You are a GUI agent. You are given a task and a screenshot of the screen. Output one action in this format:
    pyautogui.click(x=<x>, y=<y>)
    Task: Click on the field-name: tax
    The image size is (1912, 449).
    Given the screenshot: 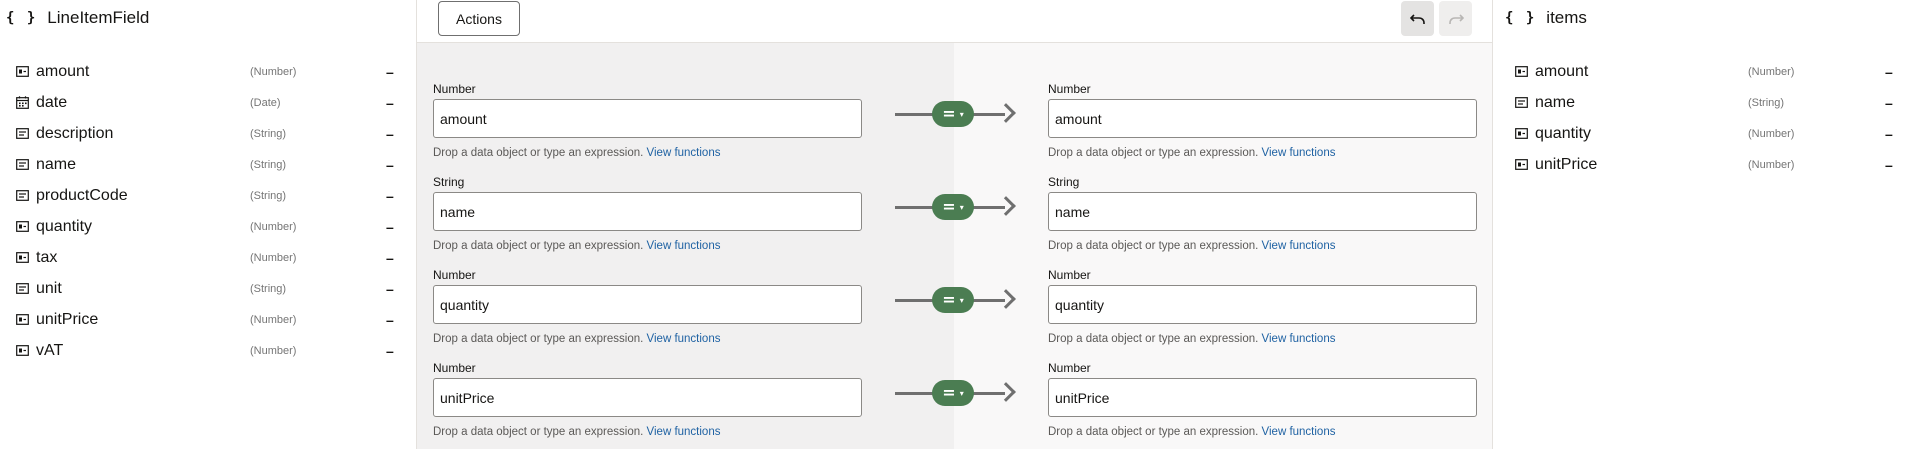 What is the action you would take?
    pyautogui.click(x=47, y=257)
    